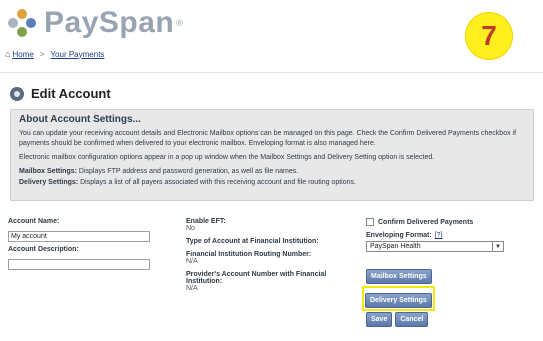  Describe the element at coordinates (8, 54) in the screenshot. I see `home-icon: ⌂` at that location.